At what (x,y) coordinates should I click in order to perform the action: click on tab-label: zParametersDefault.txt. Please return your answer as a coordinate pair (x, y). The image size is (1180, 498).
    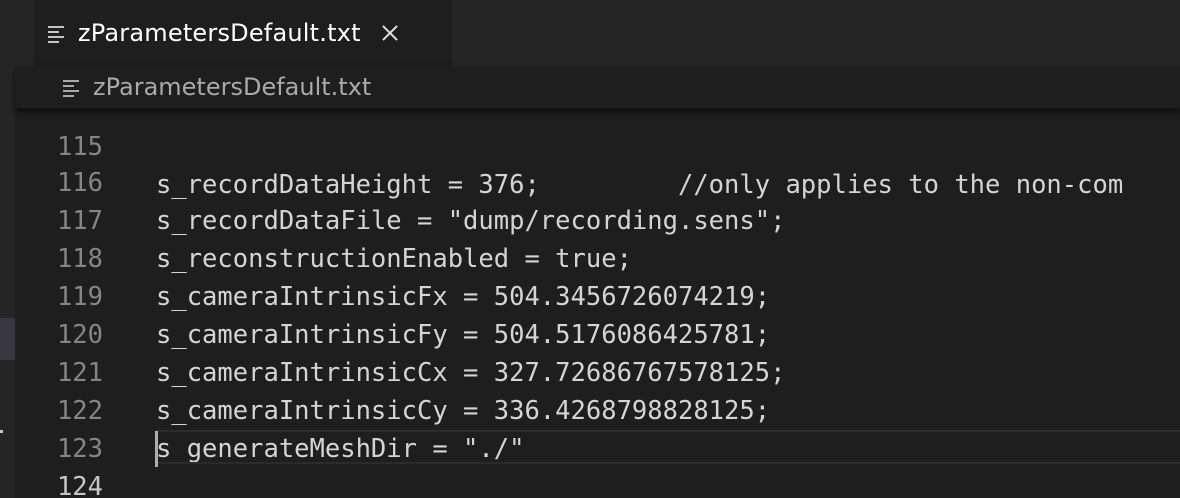
    Looking at the image, I should click on (219, 33).